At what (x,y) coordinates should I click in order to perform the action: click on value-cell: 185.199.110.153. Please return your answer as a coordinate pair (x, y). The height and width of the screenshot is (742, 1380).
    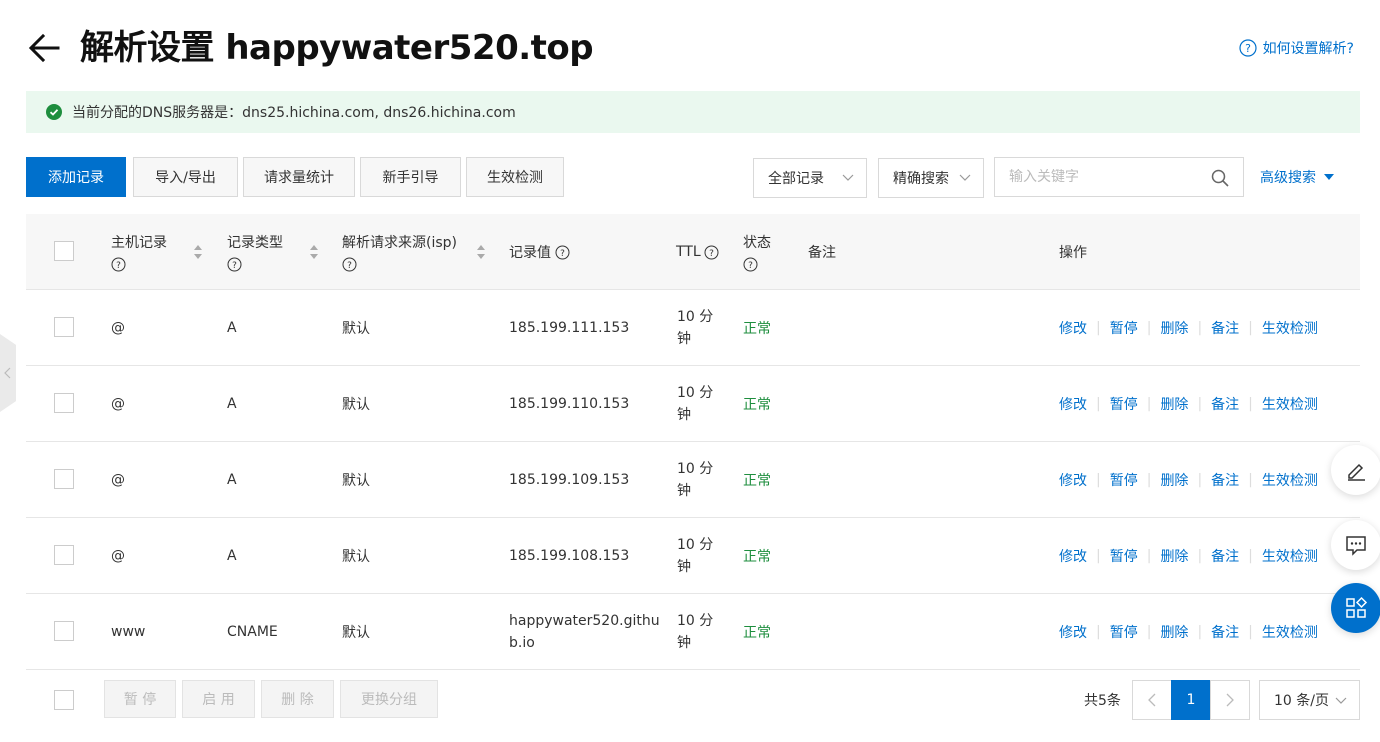
    Looking at the image, I should click on (569, 404).